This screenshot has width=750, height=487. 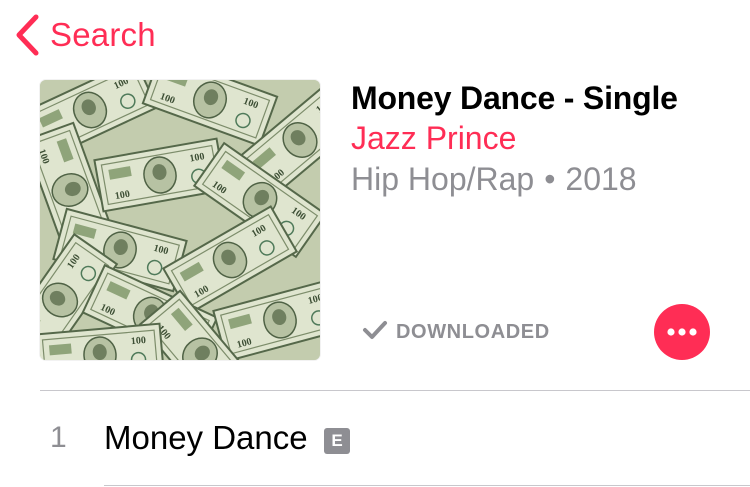 What do you see at coordinates (103, 34) in the screenshot?
I see `back-label: Search` at bounding box center [103, 34].